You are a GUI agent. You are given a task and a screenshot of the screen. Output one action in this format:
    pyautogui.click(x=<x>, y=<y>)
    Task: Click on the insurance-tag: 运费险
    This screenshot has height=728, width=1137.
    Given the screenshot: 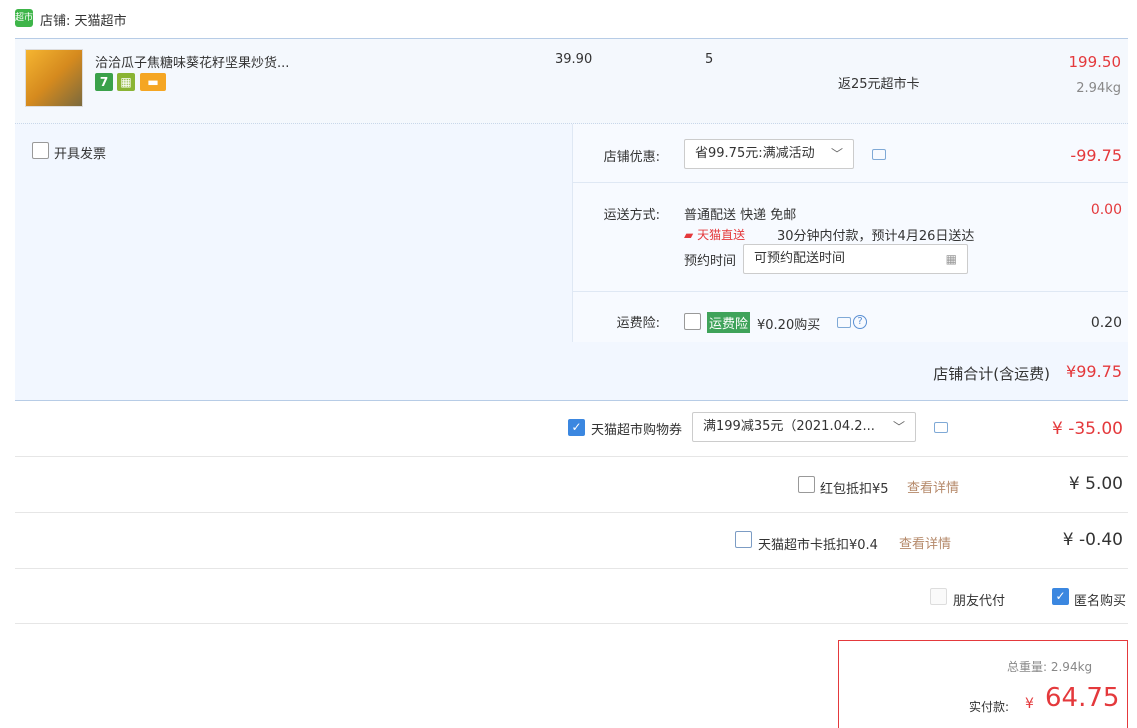 What is the action you would take?
    pyautogui.click(x=729, y=322)
    